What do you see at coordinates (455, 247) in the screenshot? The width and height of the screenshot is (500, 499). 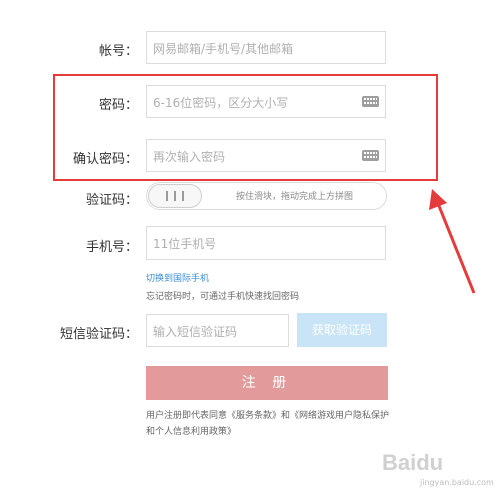 I see `arrow-shaft` at bounding box center [455, 247].